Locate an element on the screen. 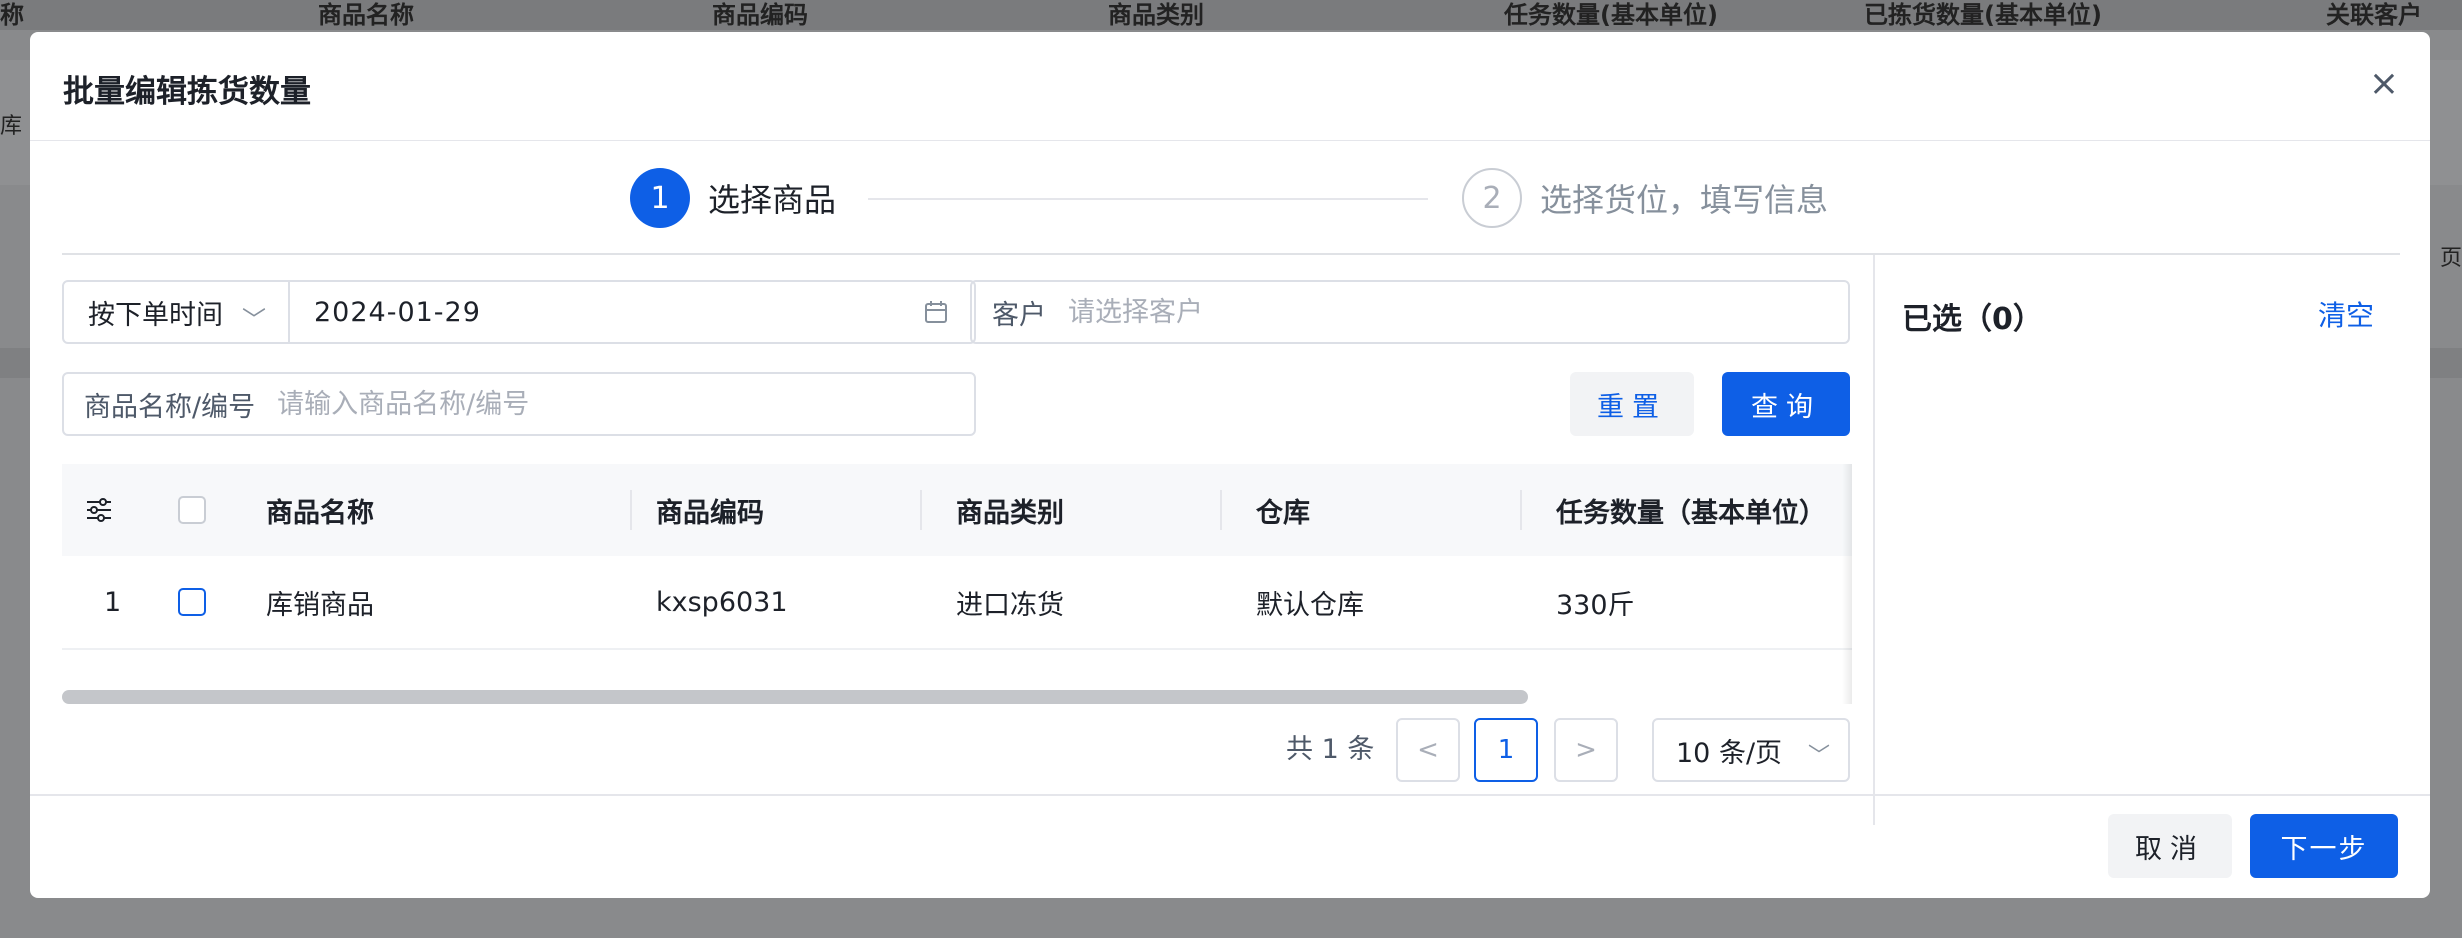 The width and height of the screenshot is (2462, 938). cell-product-category: 进口冻货 is located at coordinates (1010, 605).